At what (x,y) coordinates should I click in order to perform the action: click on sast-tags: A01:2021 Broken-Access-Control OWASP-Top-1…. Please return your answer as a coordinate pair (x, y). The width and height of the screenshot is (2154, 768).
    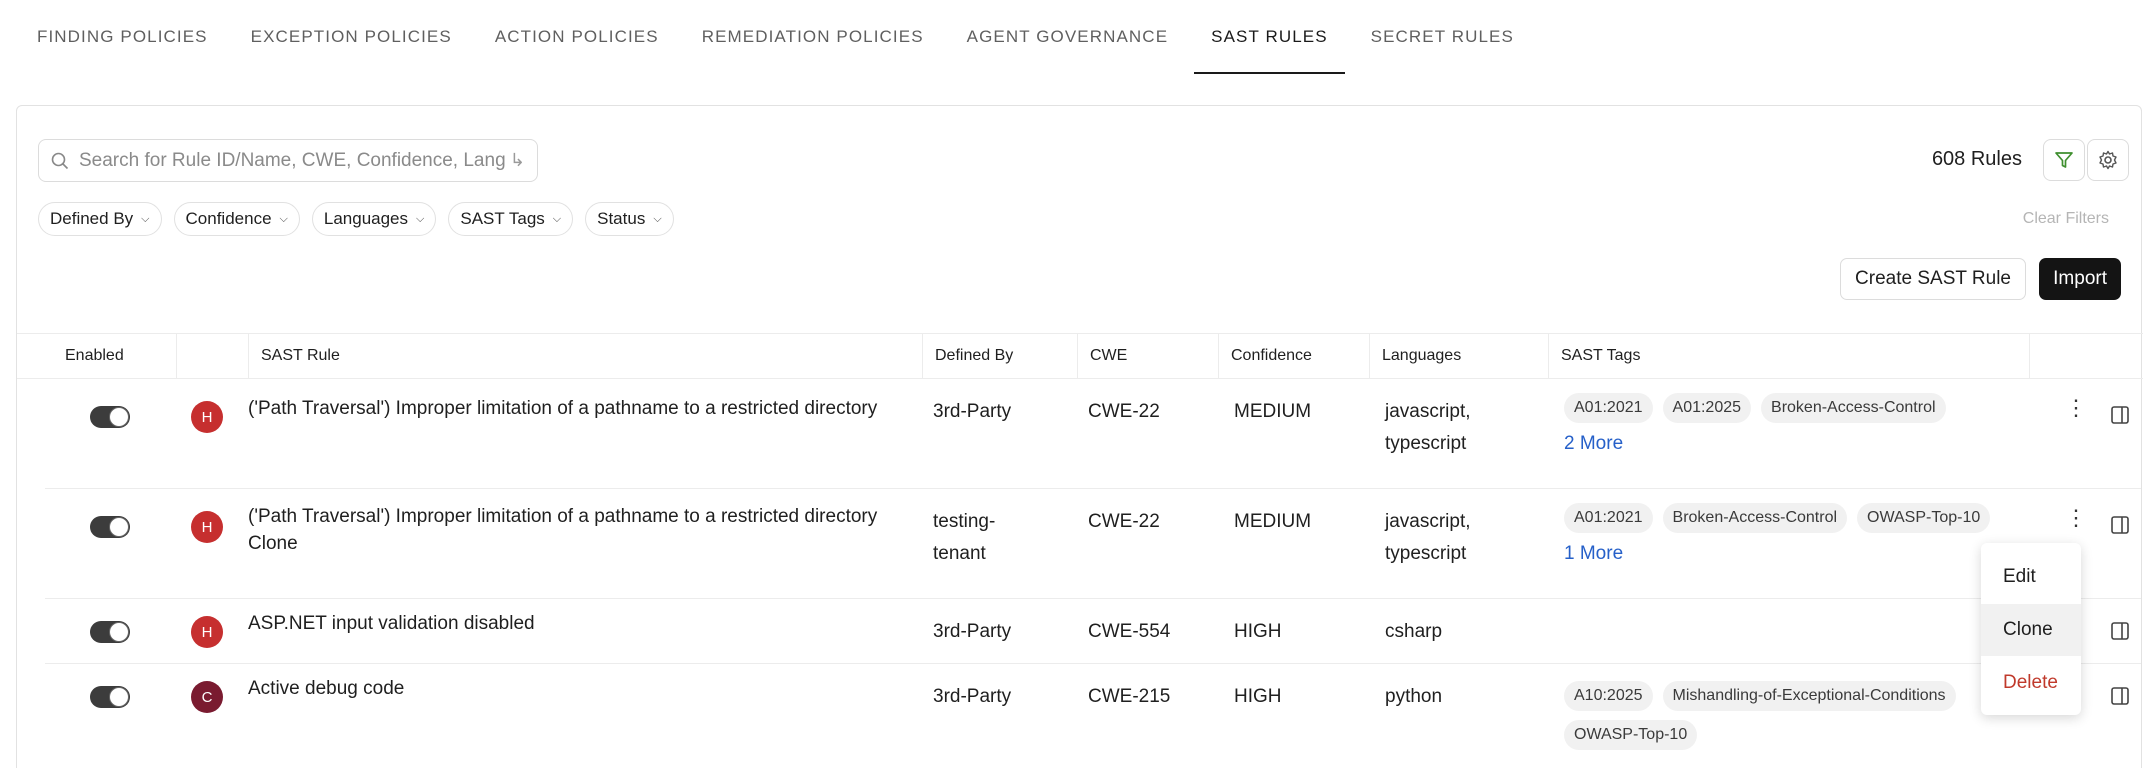
    Looking at the image, I should click on (1782, 534).